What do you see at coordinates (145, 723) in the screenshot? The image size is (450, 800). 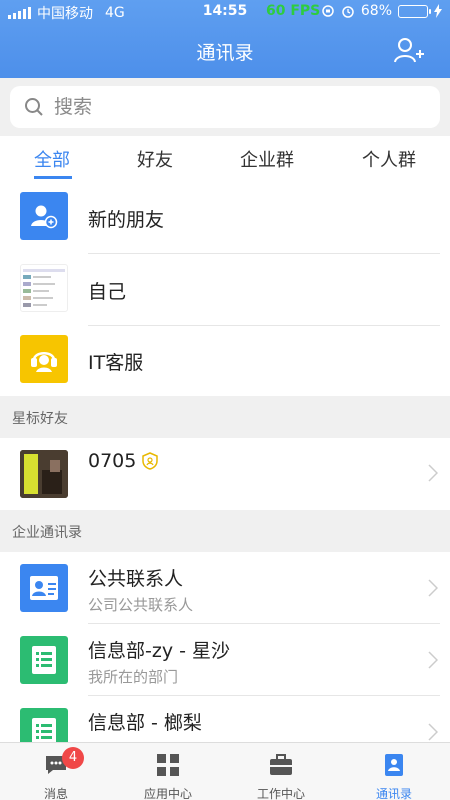 I see `list-item-title: 信息部 - 榔梨` at bounding box center [145, 723].